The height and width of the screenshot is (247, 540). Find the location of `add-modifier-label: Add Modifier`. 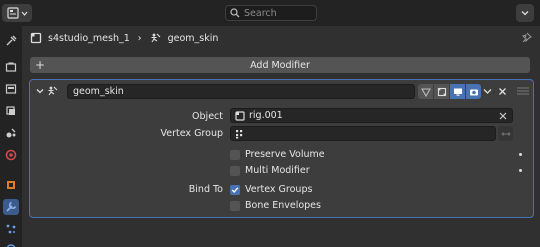

add-modifier-label: Add Modifier is located at coordinates (280, 65).